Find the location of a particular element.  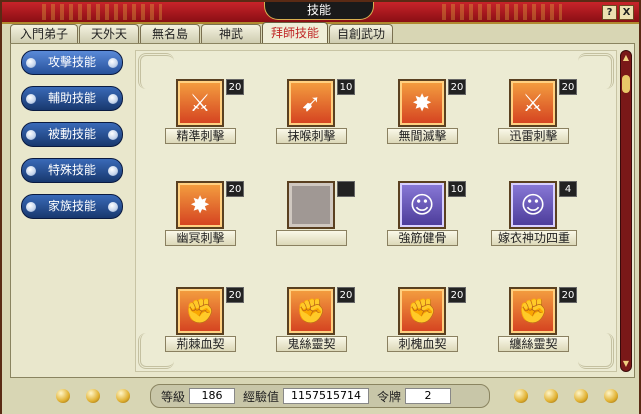

category-family-skills: 家族技能 is located at coordinates (72, 206).